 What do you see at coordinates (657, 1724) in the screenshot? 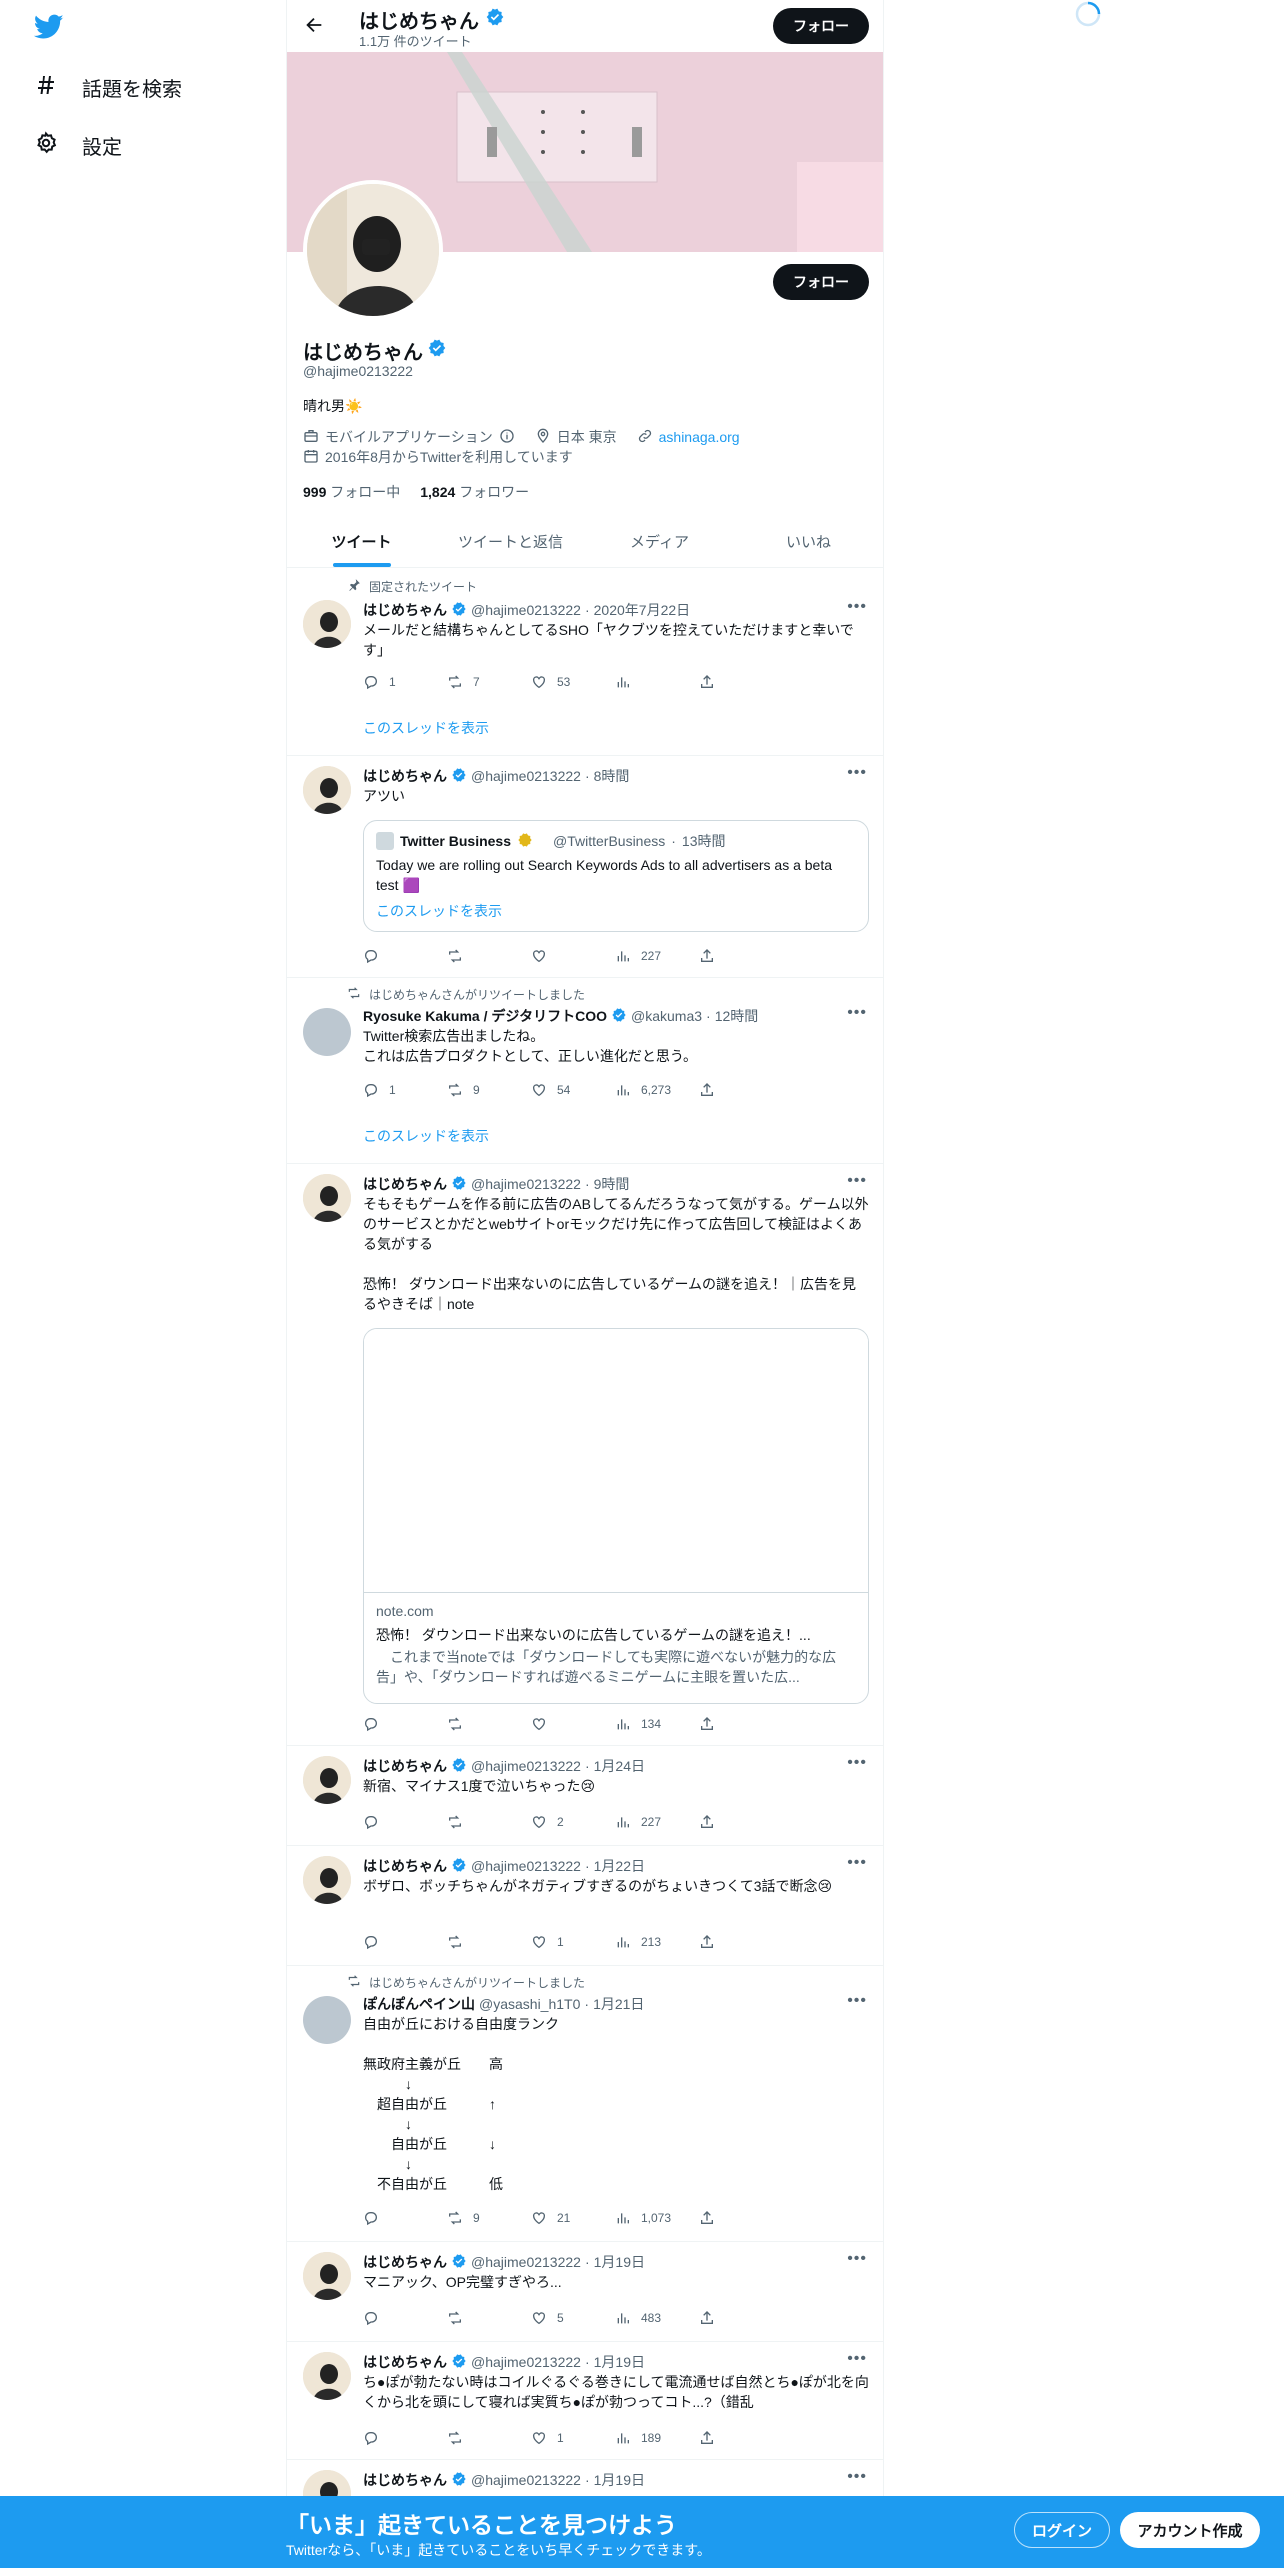
I see `views-button: 134` at bounding box center [657, 1724].